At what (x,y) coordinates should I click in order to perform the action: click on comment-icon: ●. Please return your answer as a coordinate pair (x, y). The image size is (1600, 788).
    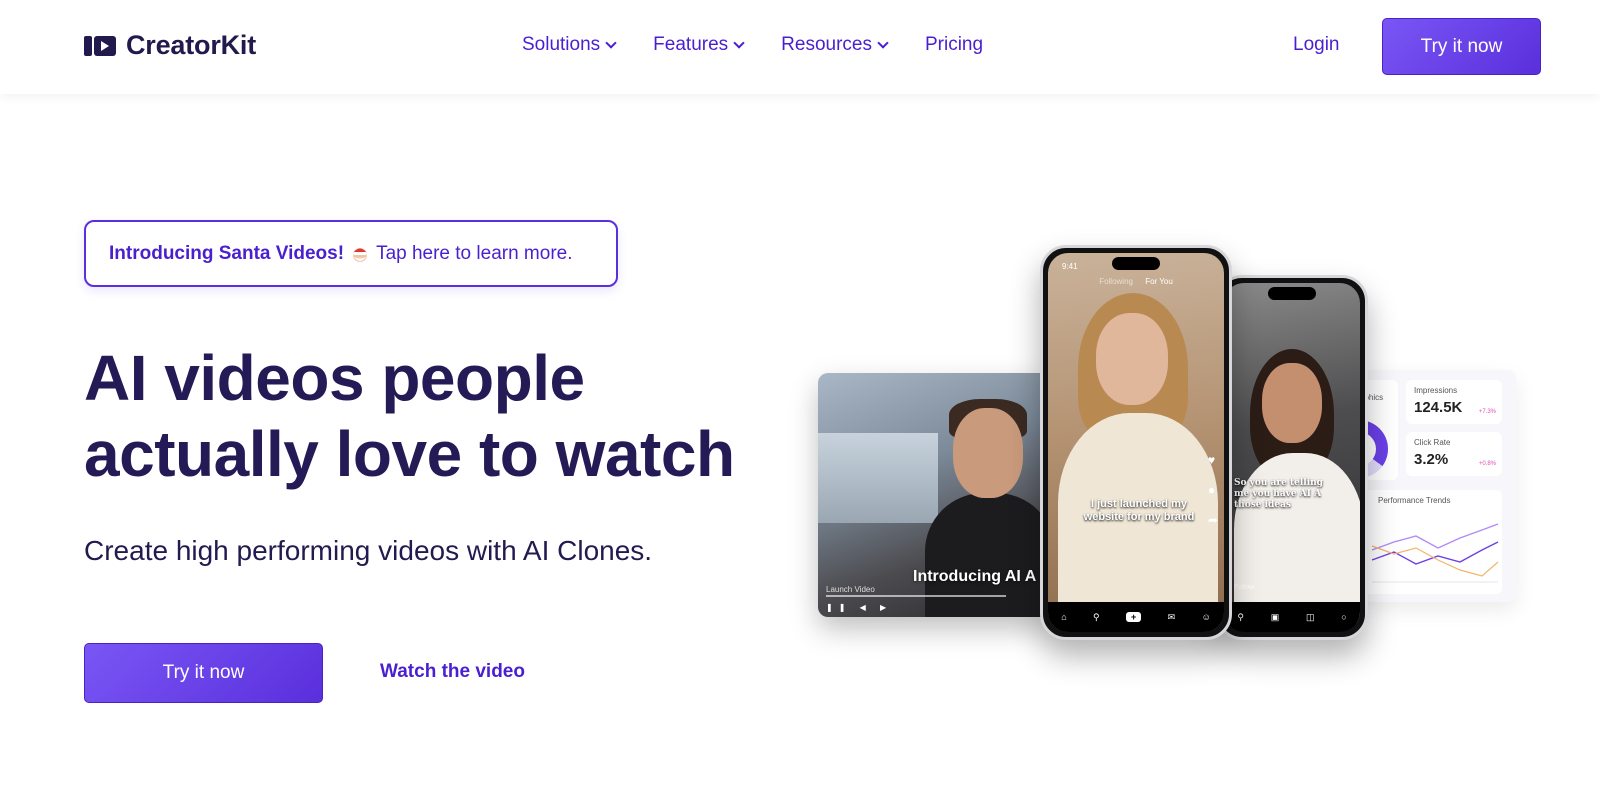
    Looking at the image, I should click on (1211, 490).